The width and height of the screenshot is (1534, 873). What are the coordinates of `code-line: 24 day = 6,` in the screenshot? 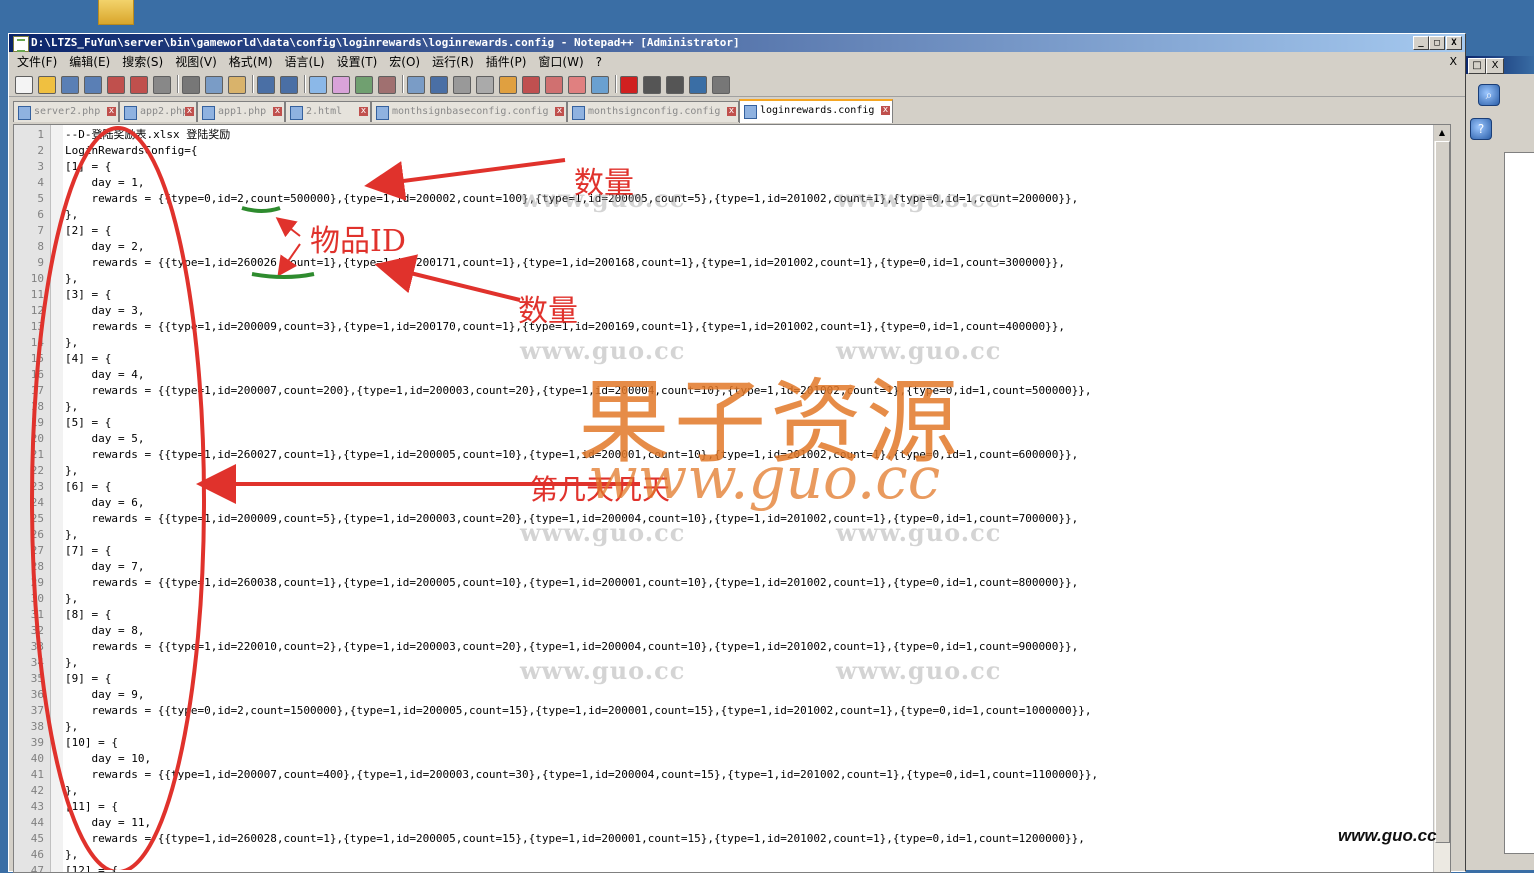 It's located at (732, 503).